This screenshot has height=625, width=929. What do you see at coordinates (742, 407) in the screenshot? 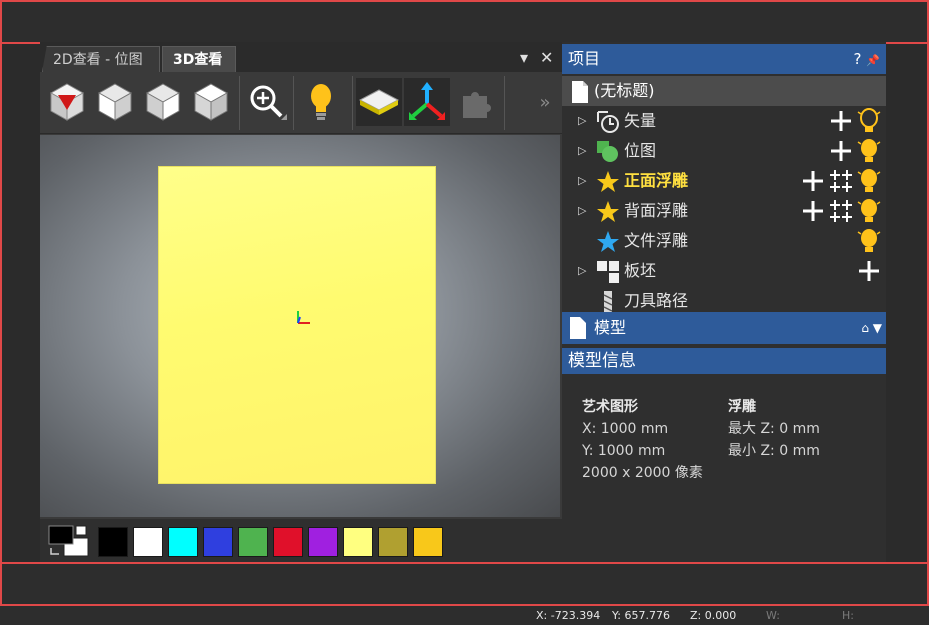
I see `relief-heading: 浮雕` at bounding box center [742, 407].